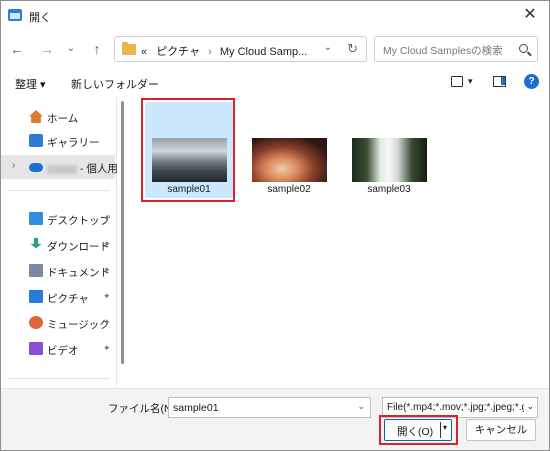 This screenshot has height=451, width=550. I want to click on video-icon, so click(36, 348).